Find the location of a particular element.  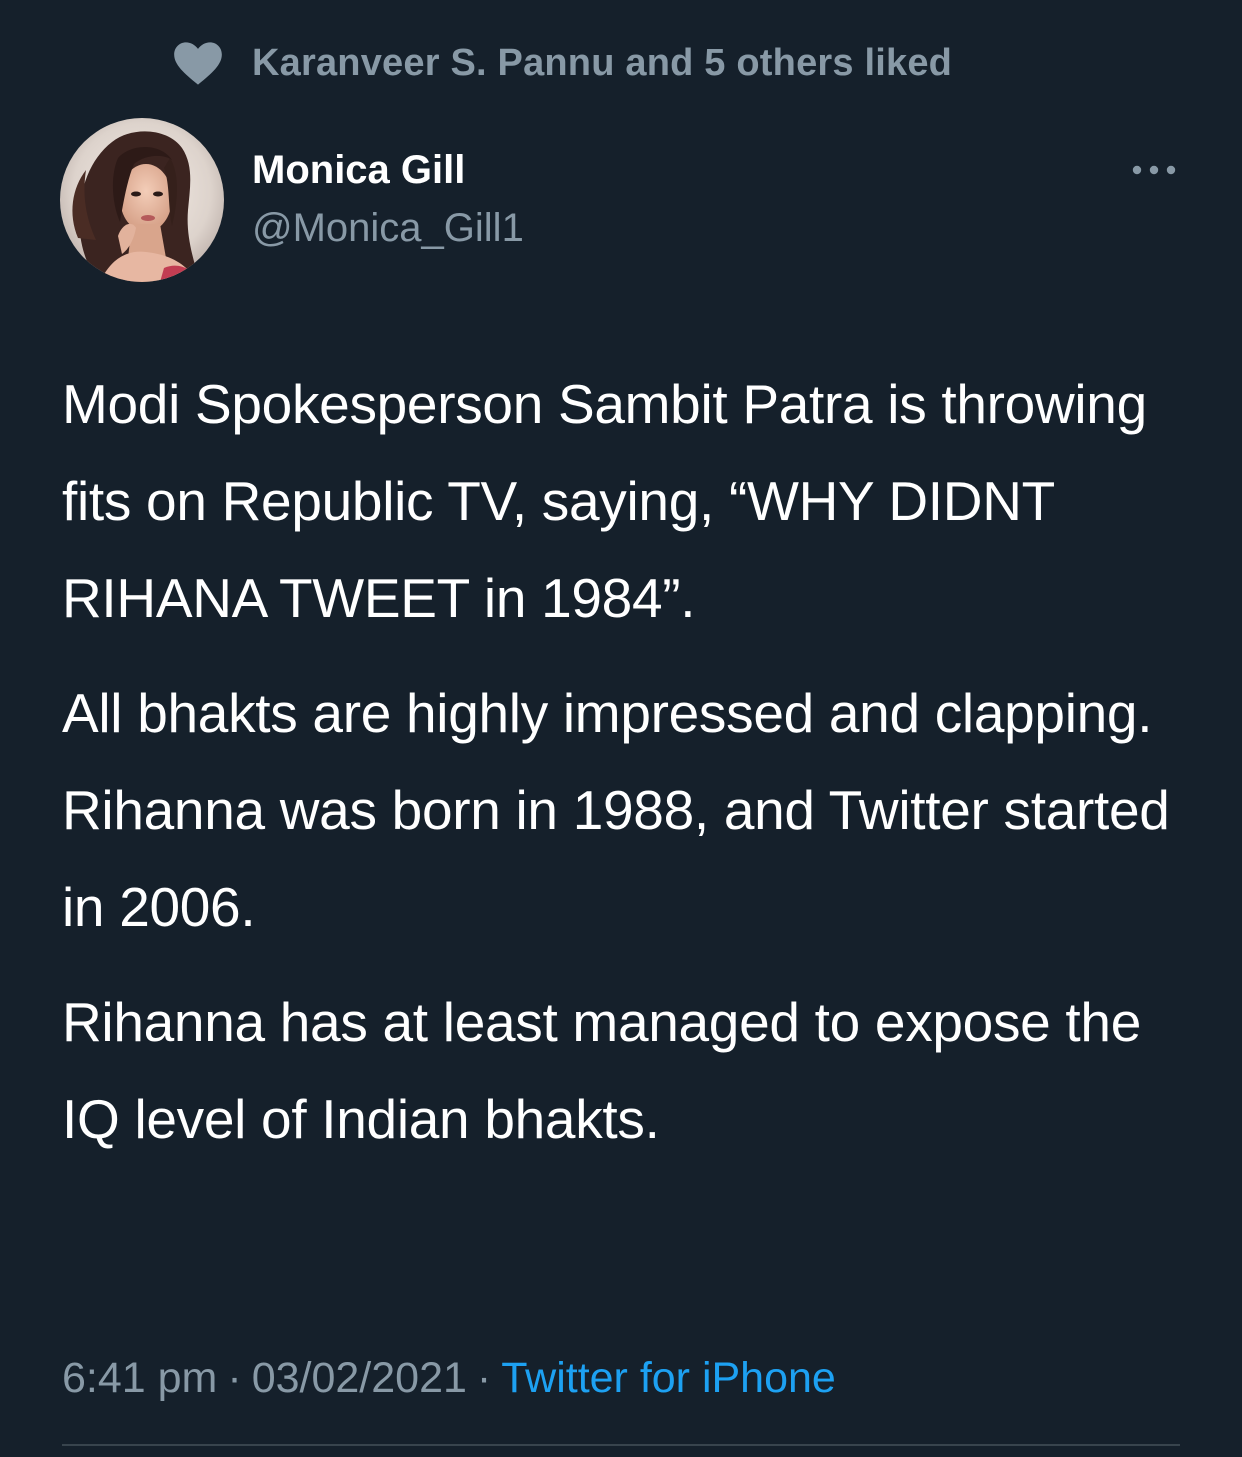

tweet-time: 6:41 pm is located at coordinates (139, 1378).